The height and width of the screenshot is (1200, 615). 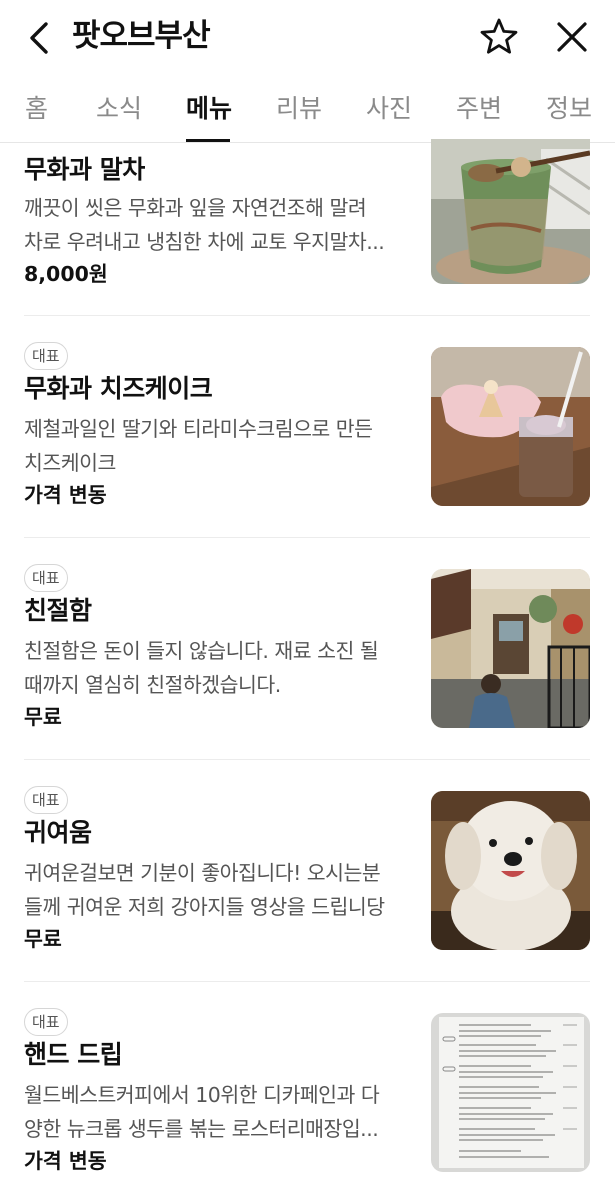 I want to click on back-button, so click(x=40, y=38).